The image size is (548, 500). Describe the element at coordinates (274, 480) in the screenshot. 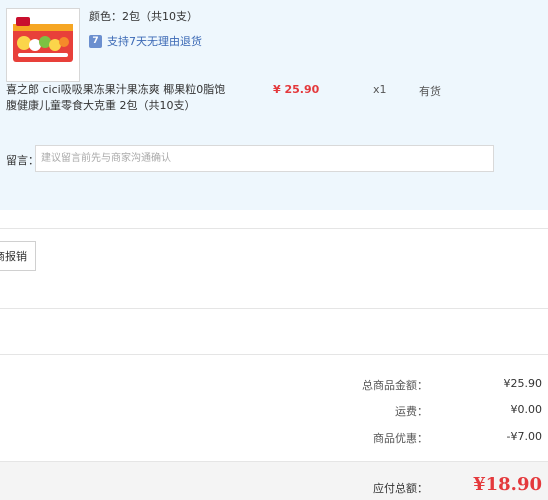

I see `payable-bar: 应付总额： ¥18.90` at that location.